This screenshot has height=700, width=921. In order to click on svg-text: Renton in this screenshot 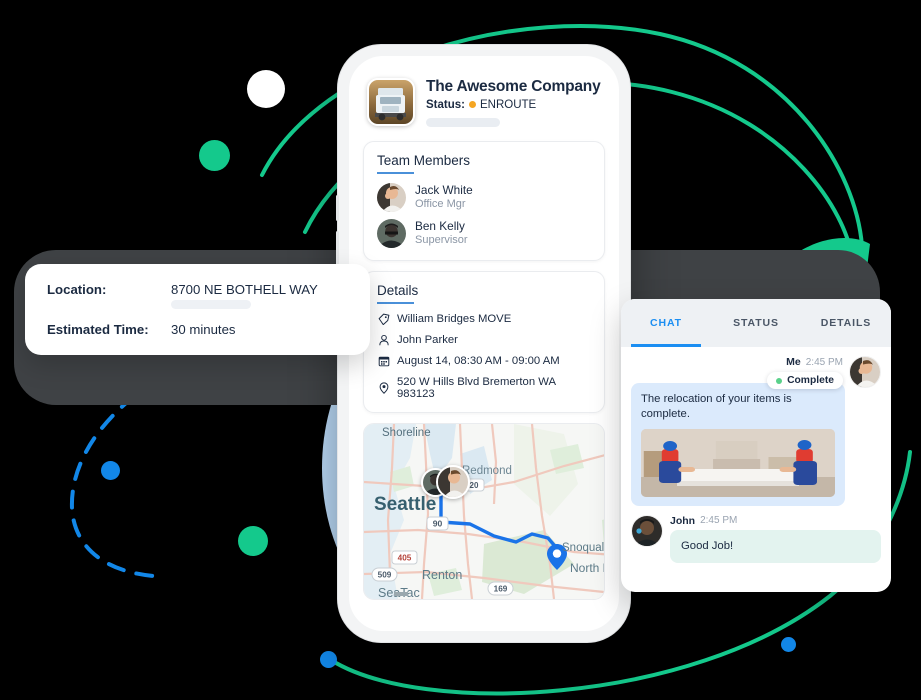, I will do `click(442, 575)`.